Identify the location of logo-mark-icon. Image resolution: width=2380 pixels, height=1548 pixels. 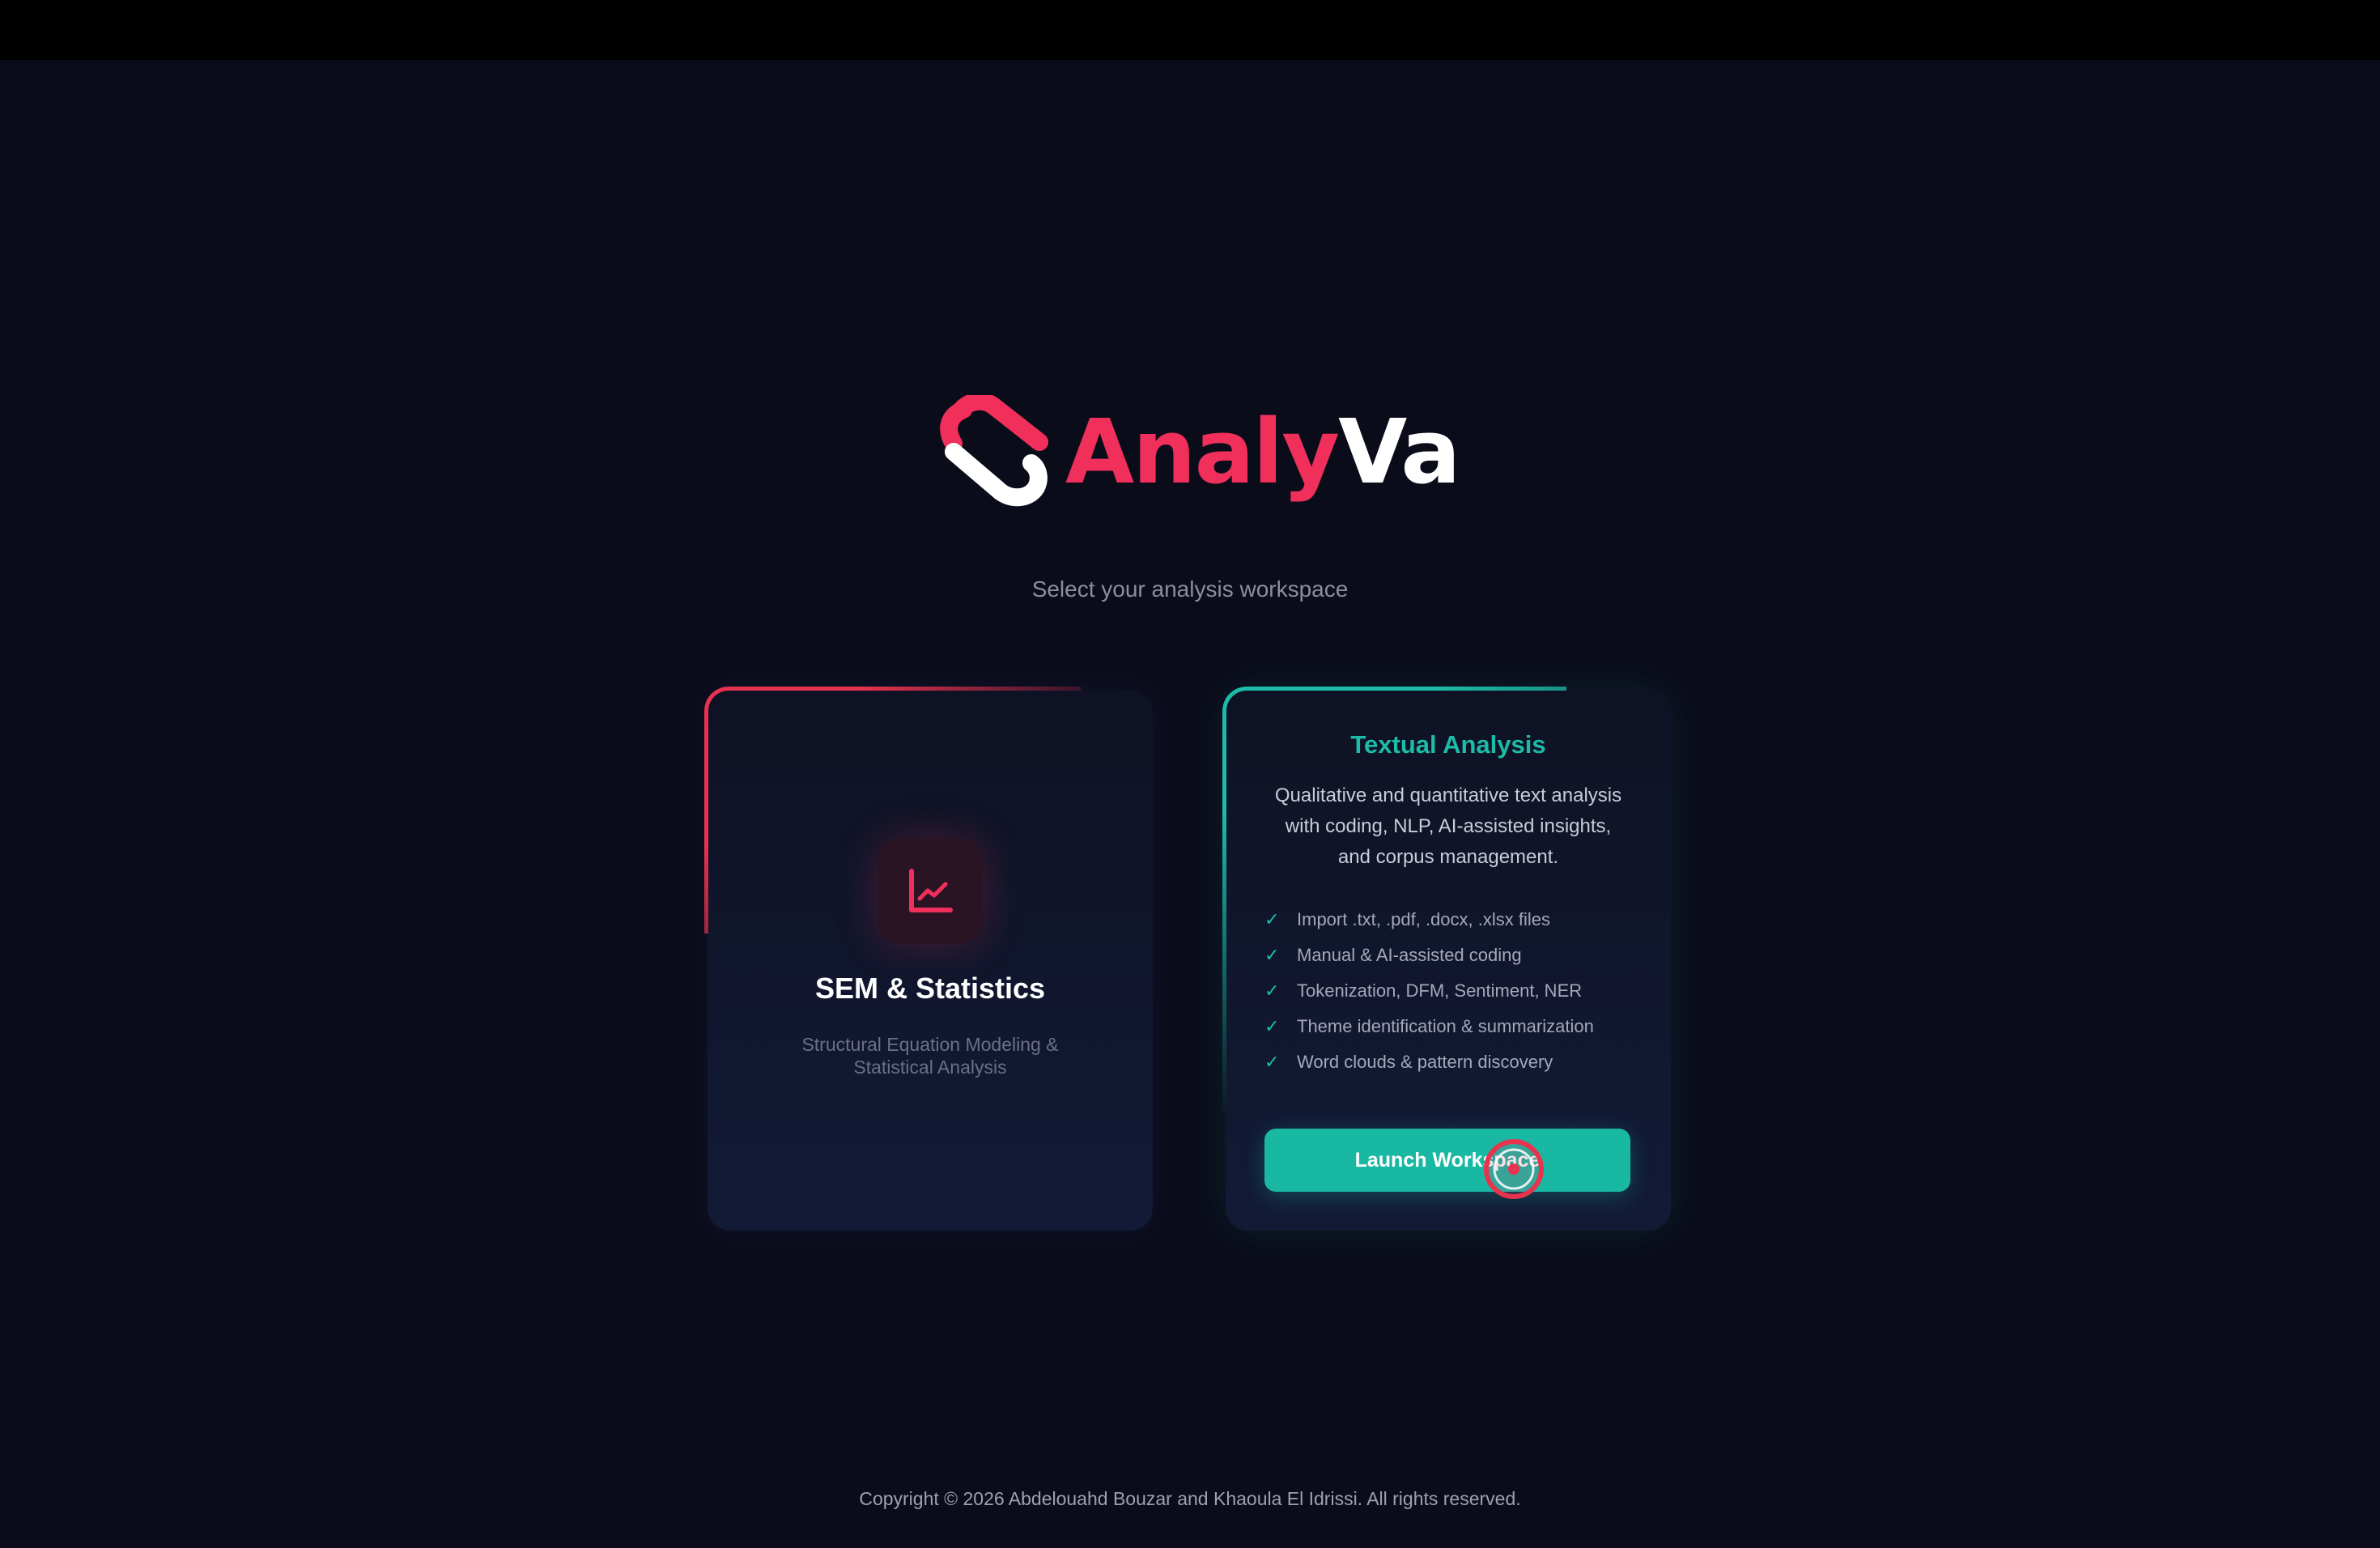
(994, 451).